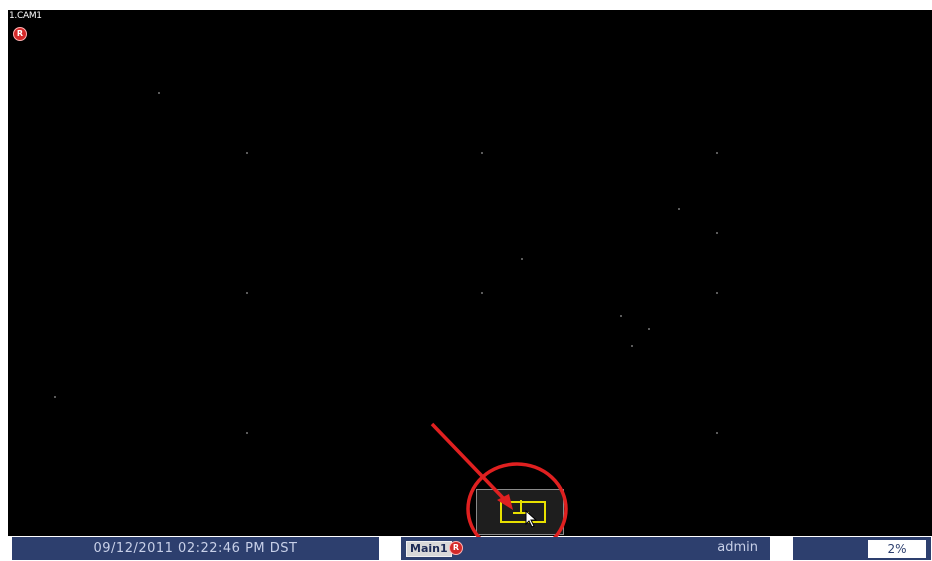 Image resolution: width=932 pixels, height=561 pixels. I want to click on mouse-cursor-icon, so click(531, 519).